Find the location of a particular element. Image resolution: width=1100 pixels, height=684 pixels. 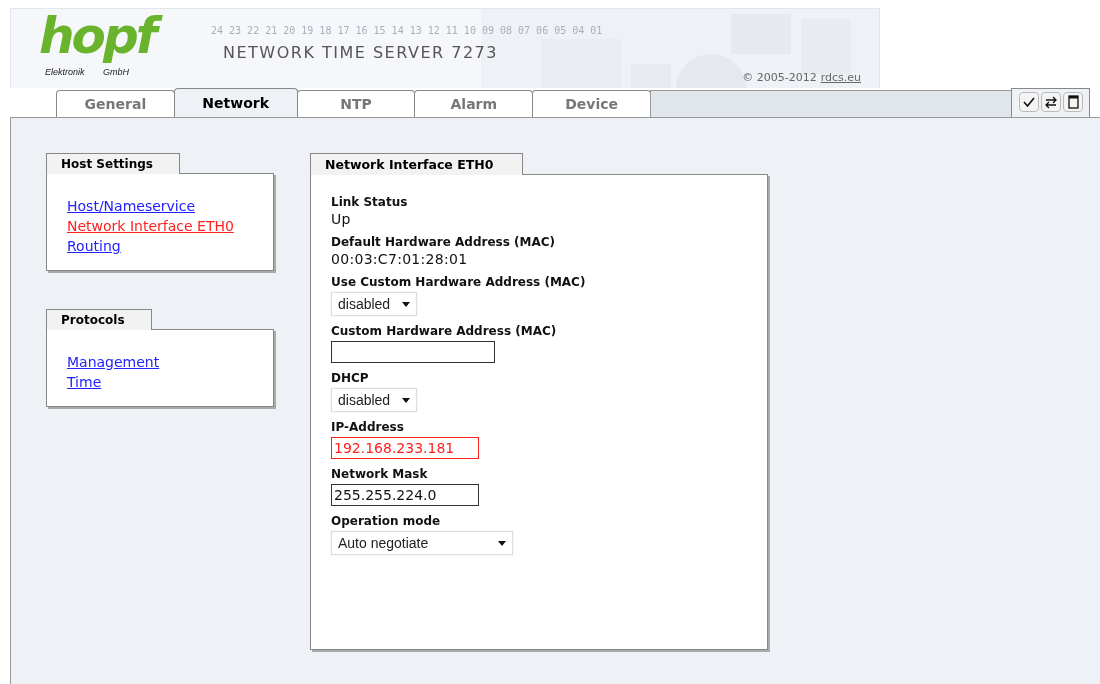

tab: Network is located at coordinates (235, 102).